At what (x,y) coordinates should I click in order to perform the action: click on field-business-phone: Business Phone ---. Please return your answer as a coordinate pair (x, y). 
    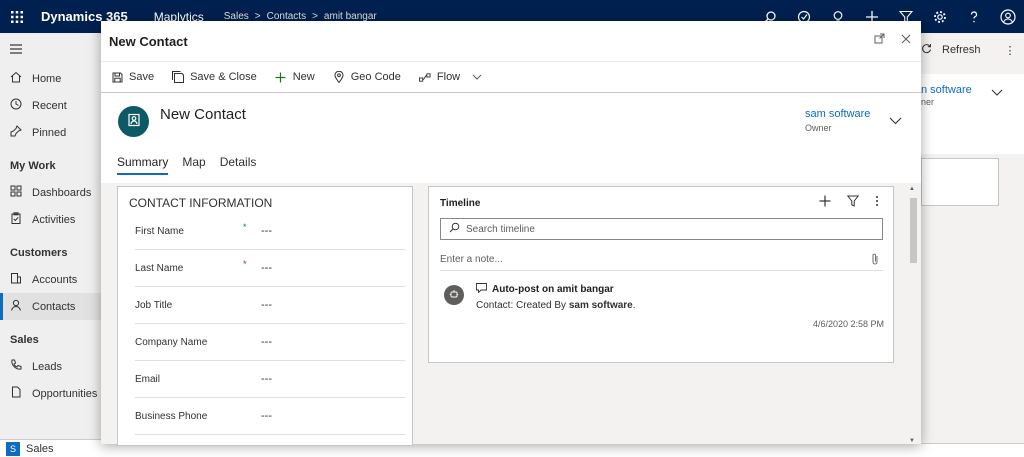
    Looking at the image, I should click on (270, 416).